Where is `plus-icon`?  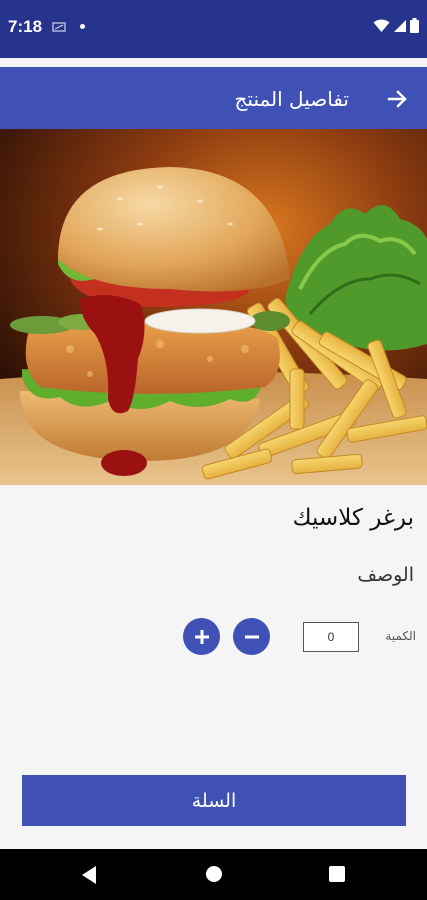 plus-icon is located at coordinates (201, 636).